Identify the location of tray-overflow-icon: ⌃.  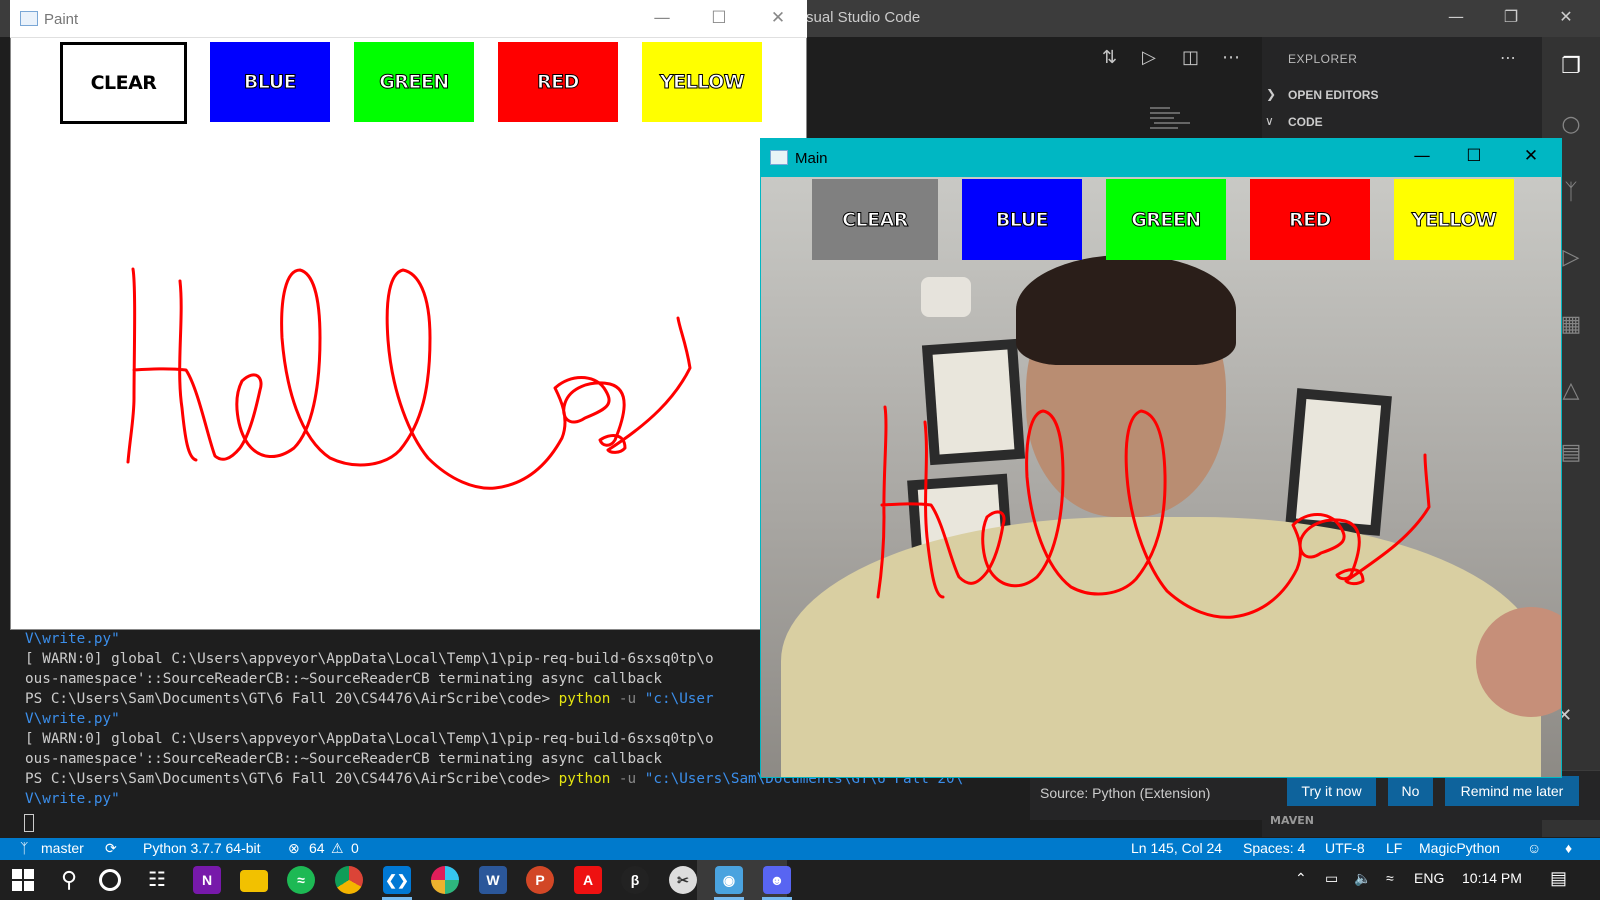
(1301, 878).